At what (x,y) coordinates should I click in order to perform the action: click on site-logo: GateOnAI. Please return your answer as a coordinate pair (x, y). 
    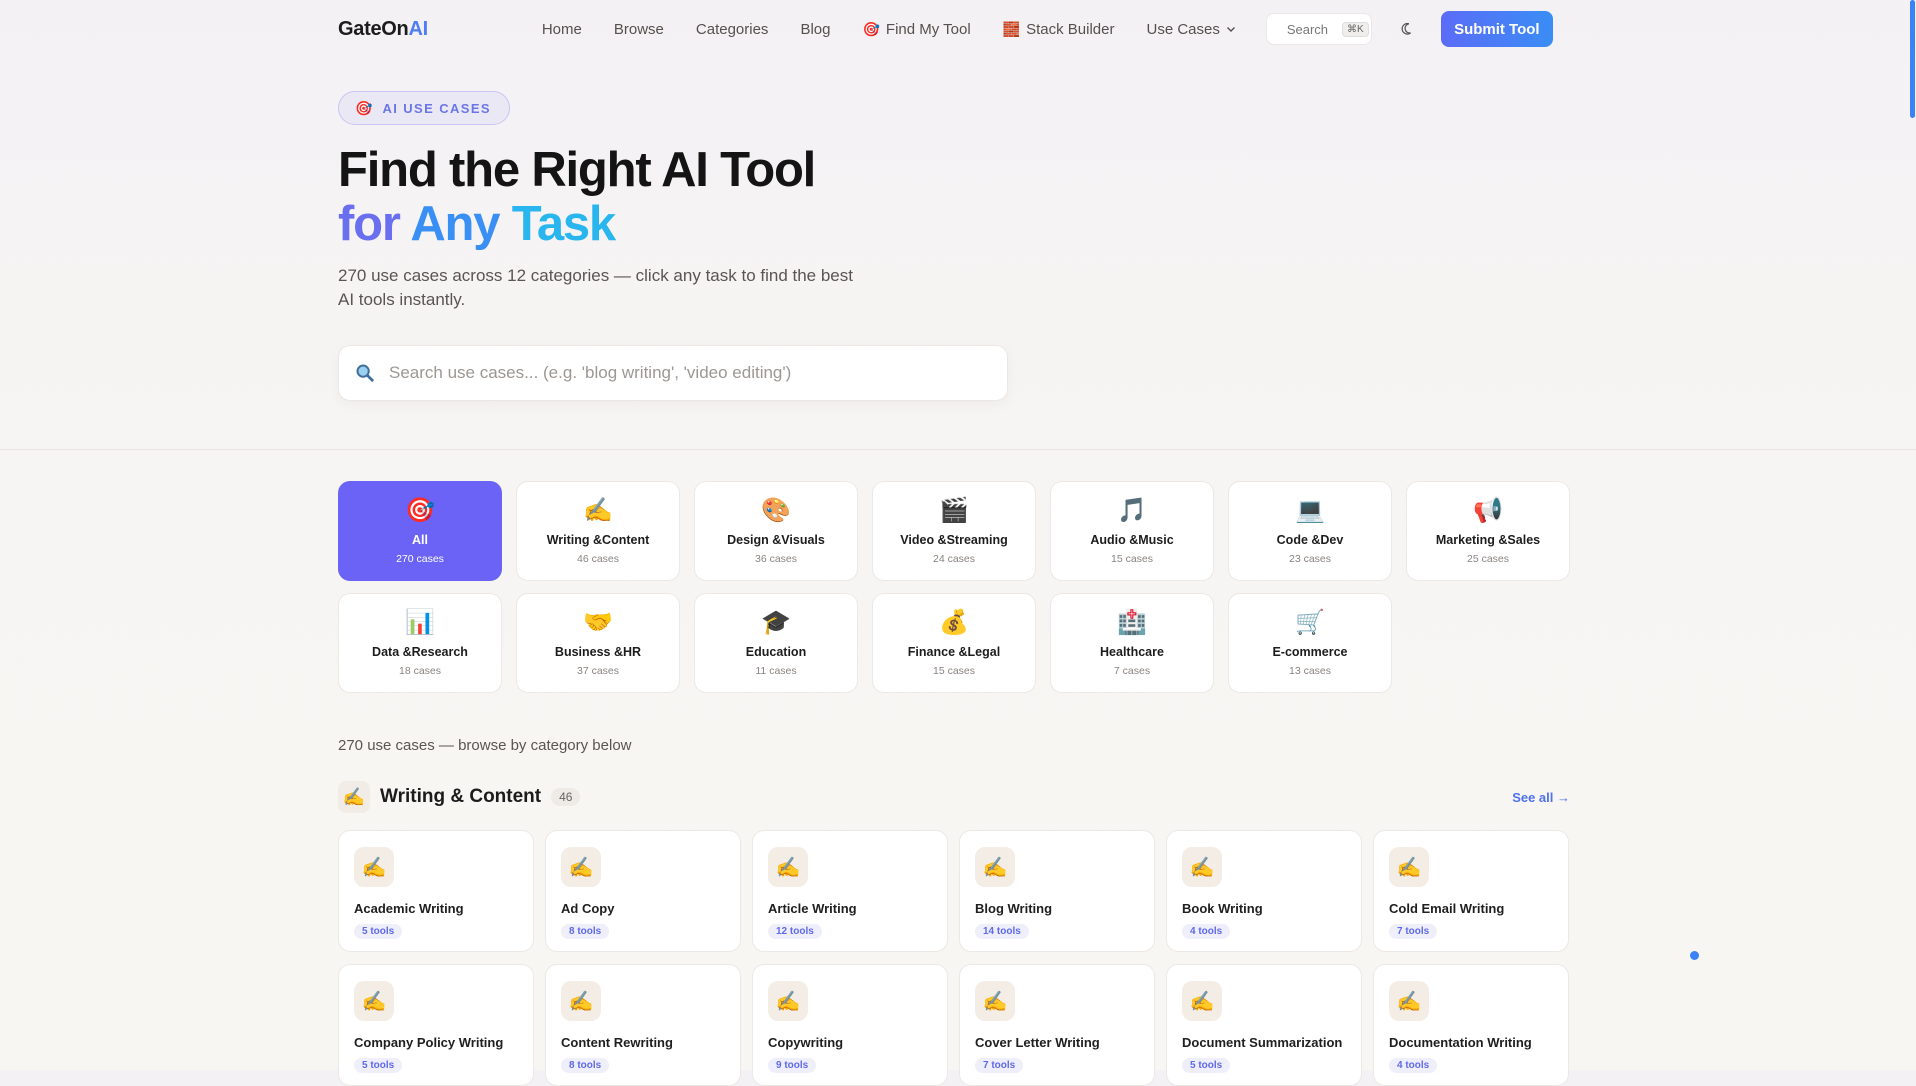
    Looking at the image, I should click on (383, 29).